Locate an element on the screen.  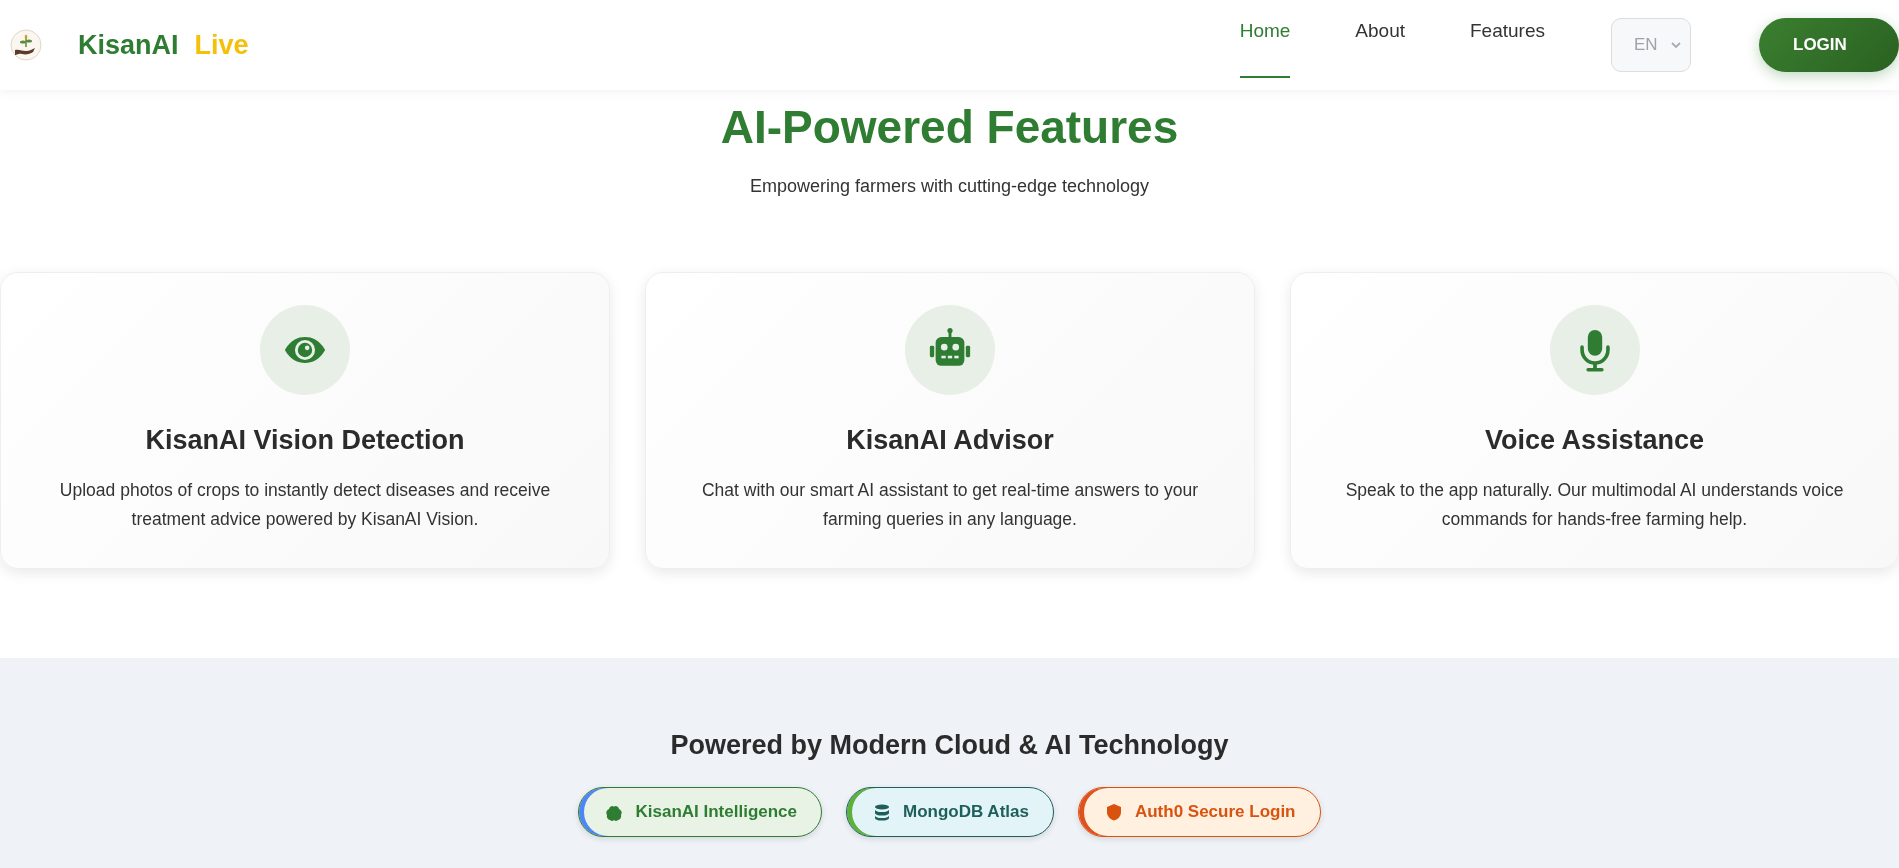
tech-badge: KisanAI Intelligence is located at coordinates (700, 812).